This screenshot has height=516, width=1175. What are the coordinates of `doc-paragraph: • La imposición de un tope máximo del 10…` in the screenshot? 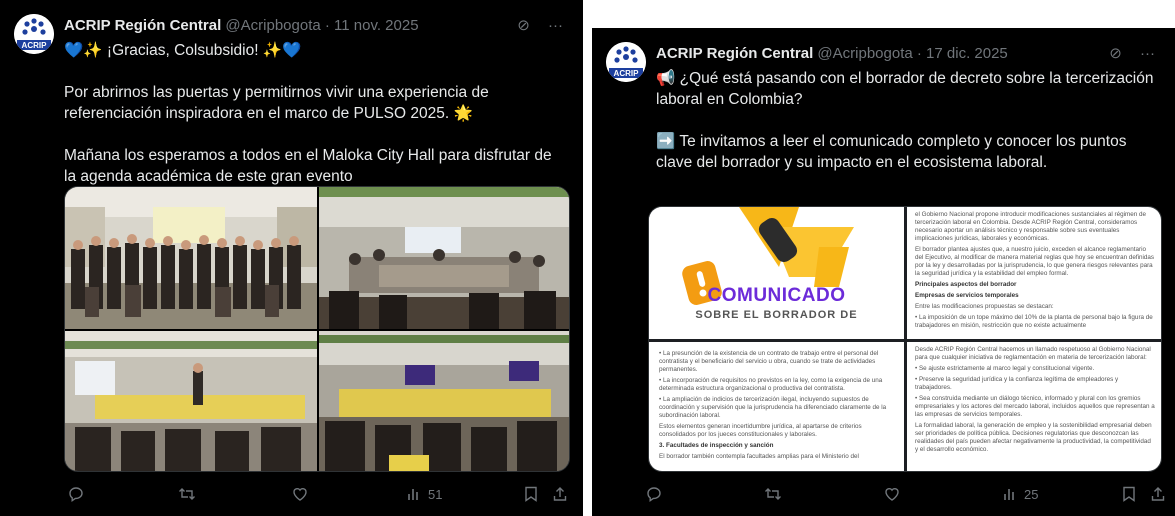 It's located at (1034, 321).